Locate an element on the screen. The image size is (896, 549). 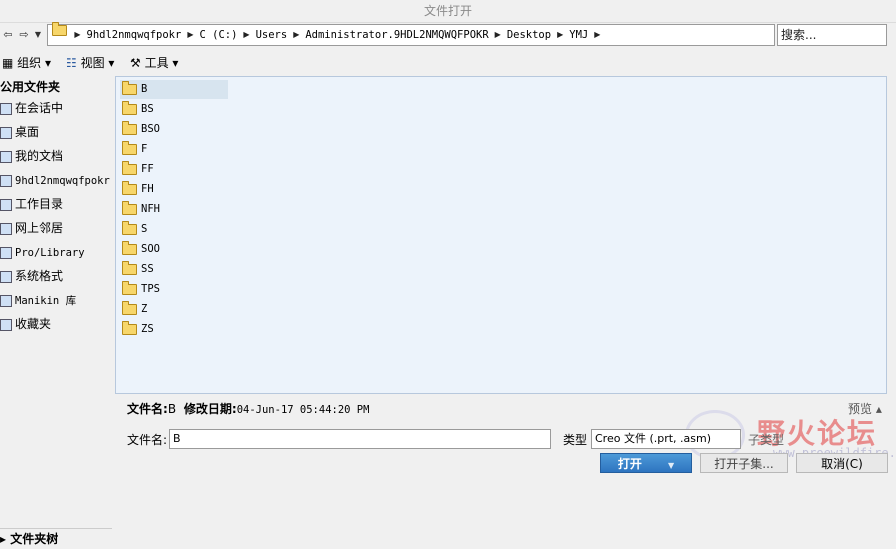
file-row: B is located at coordinates (174, 89).